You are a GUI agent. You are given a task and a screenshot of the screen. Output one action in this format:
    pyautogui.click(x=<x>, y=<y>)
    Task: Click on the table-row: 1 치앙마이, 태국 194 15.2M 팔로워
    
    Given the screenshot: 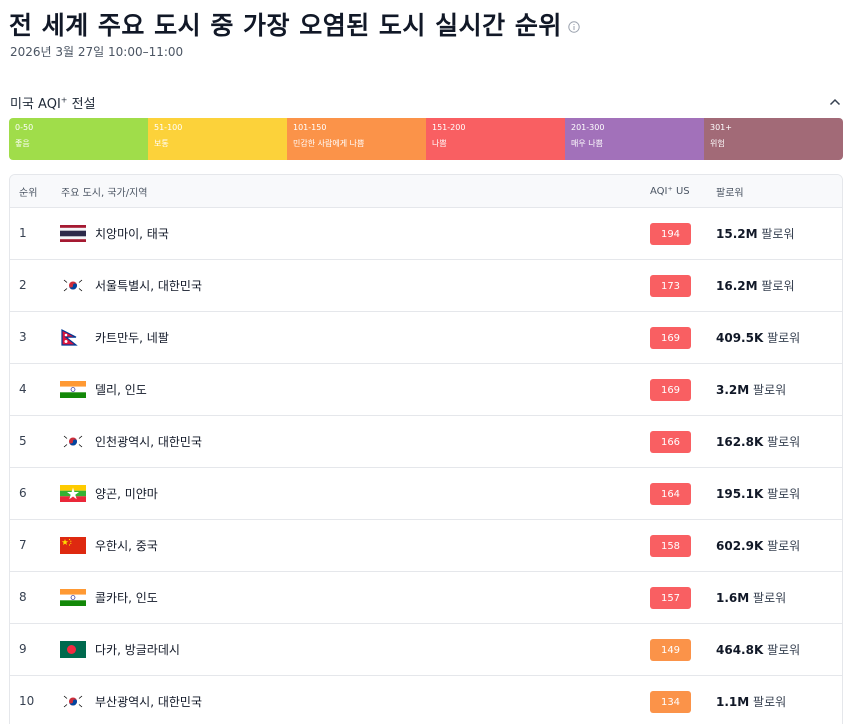 What is the action you would take?
    pyautogui.click(x=426, y=234)
    